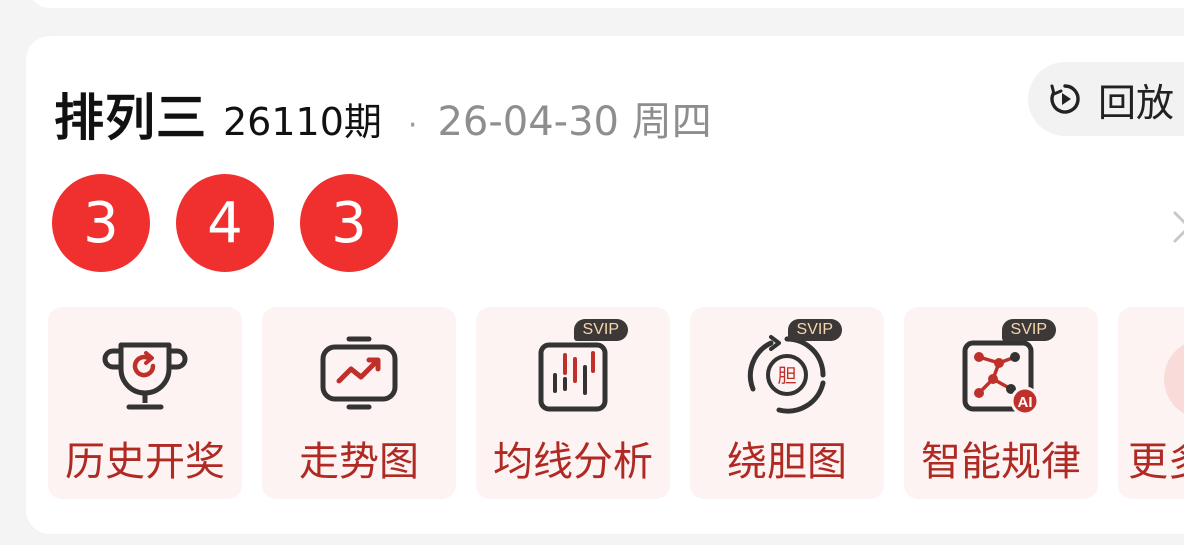 Image resolution: width=1184 pixels, height=545 pixels. I want to click on tool-label: 历史开奖, so click(145, 462).